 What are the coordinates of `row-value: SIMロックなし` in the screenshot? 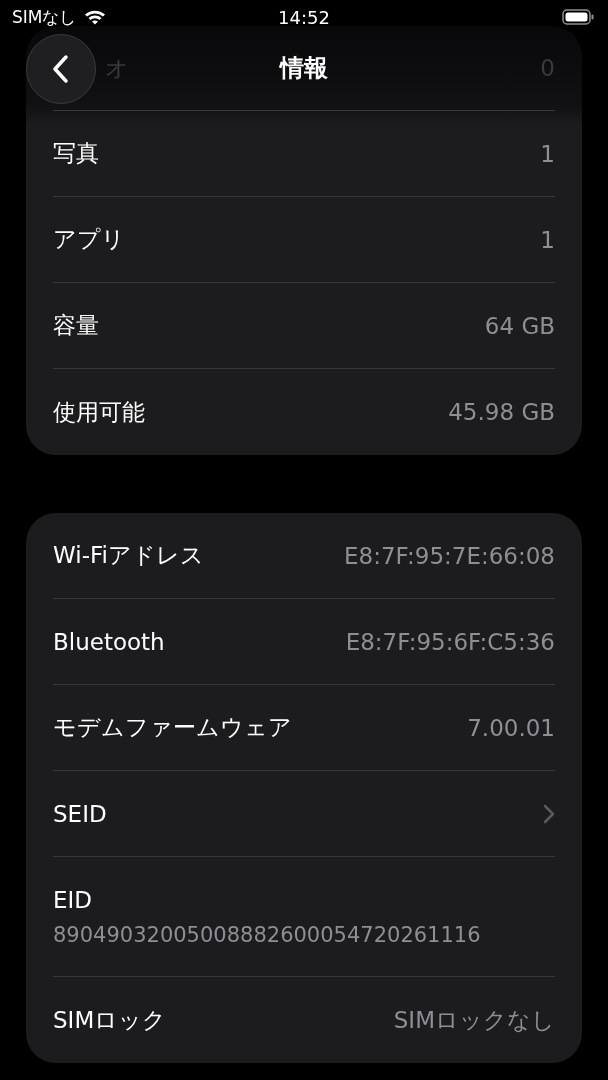 It's located at (474, 1020).